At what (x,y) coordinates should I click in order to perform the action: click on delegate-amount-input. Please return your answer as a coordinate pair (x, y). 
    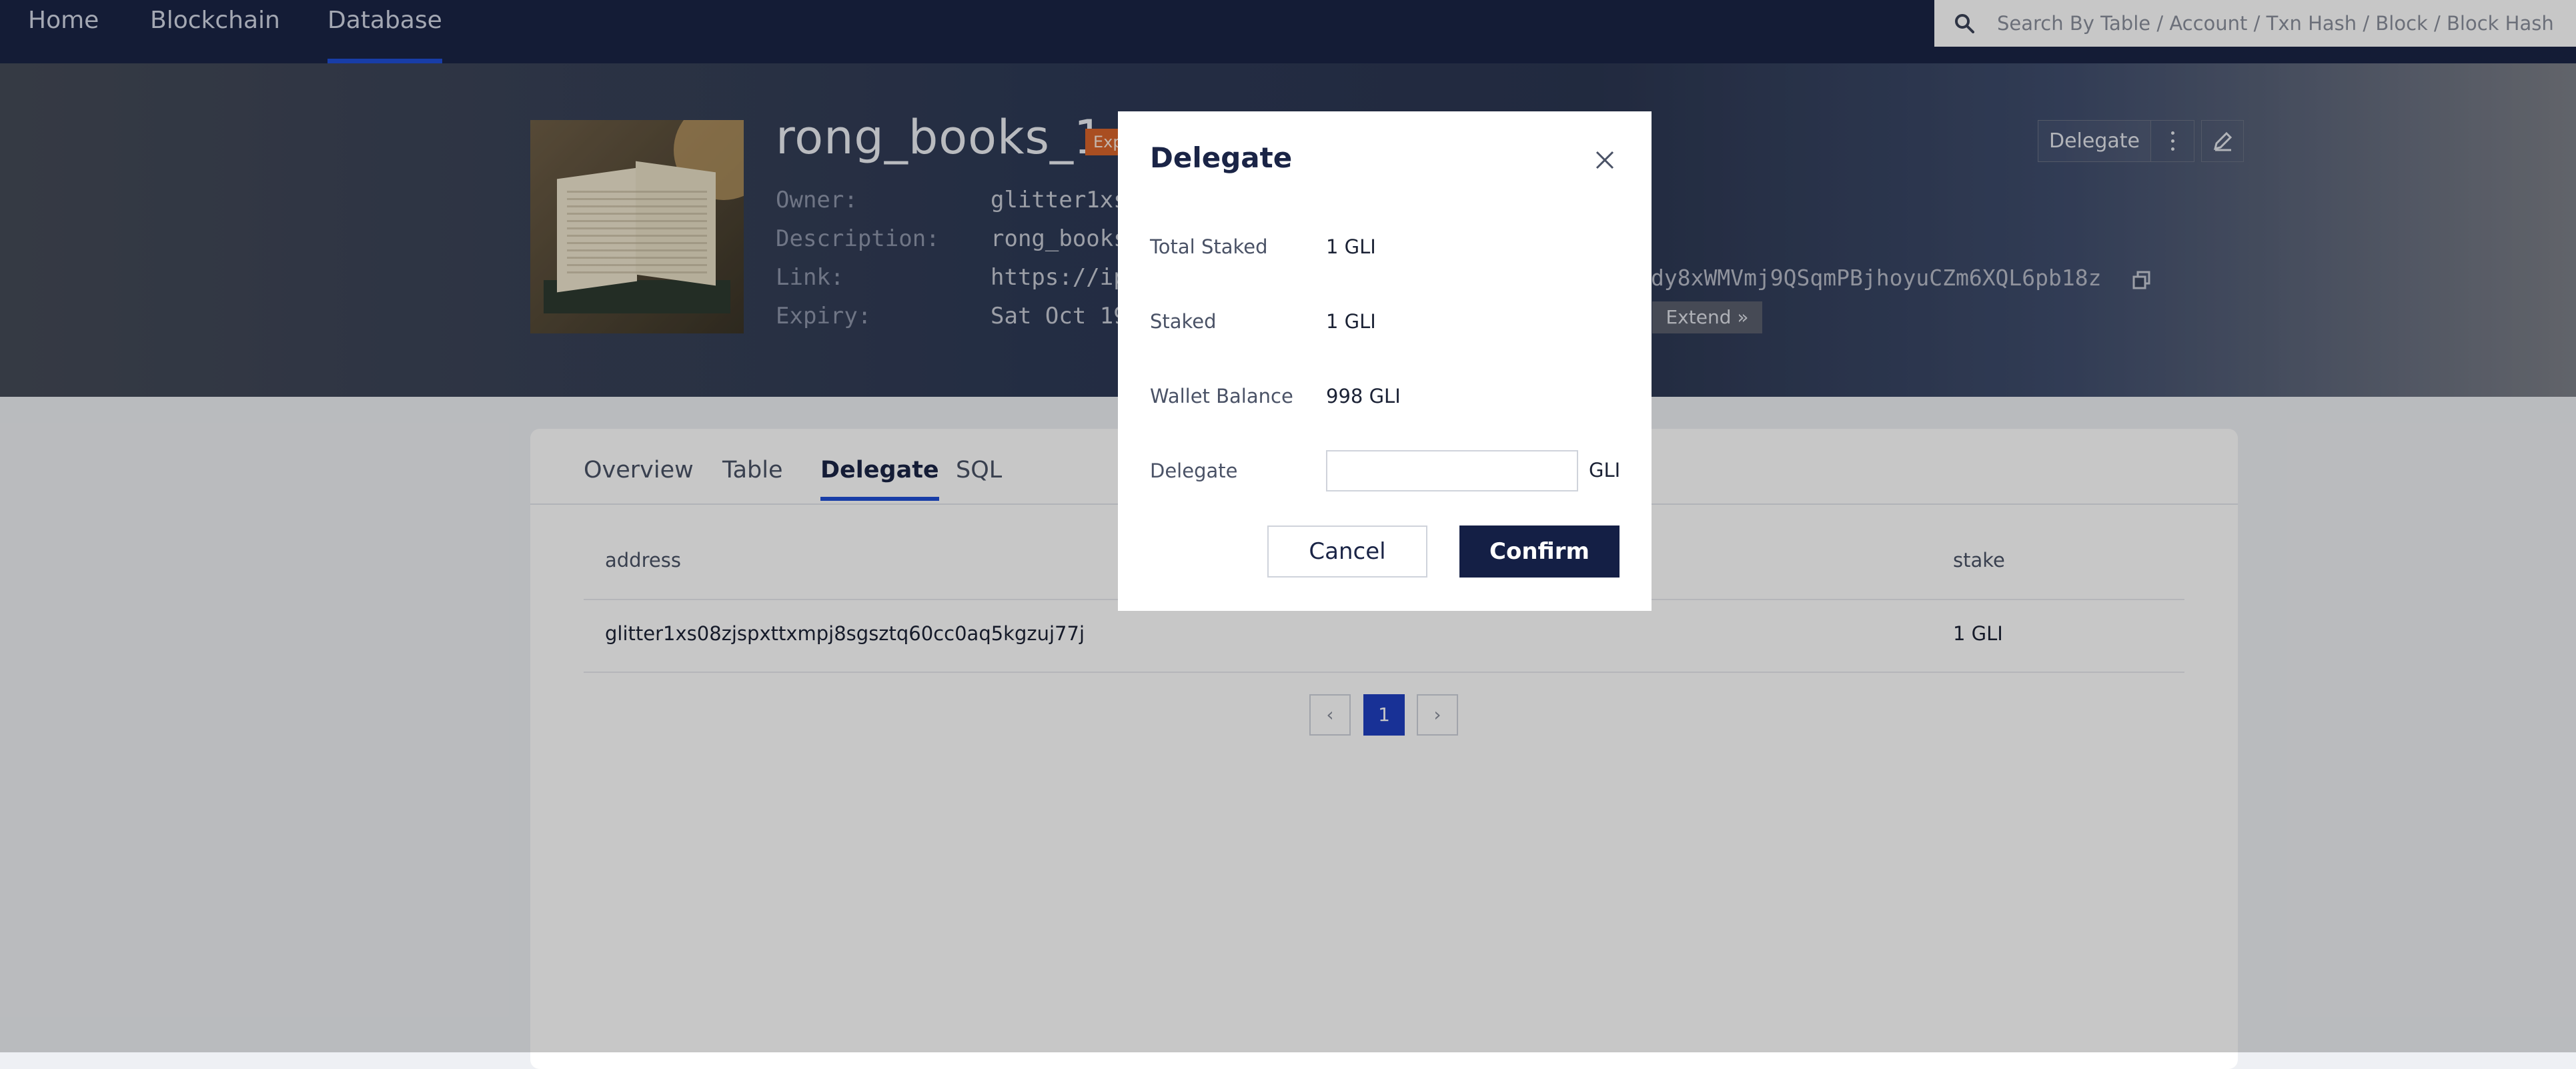
    Looking at the image, I should click on (1452, 471).